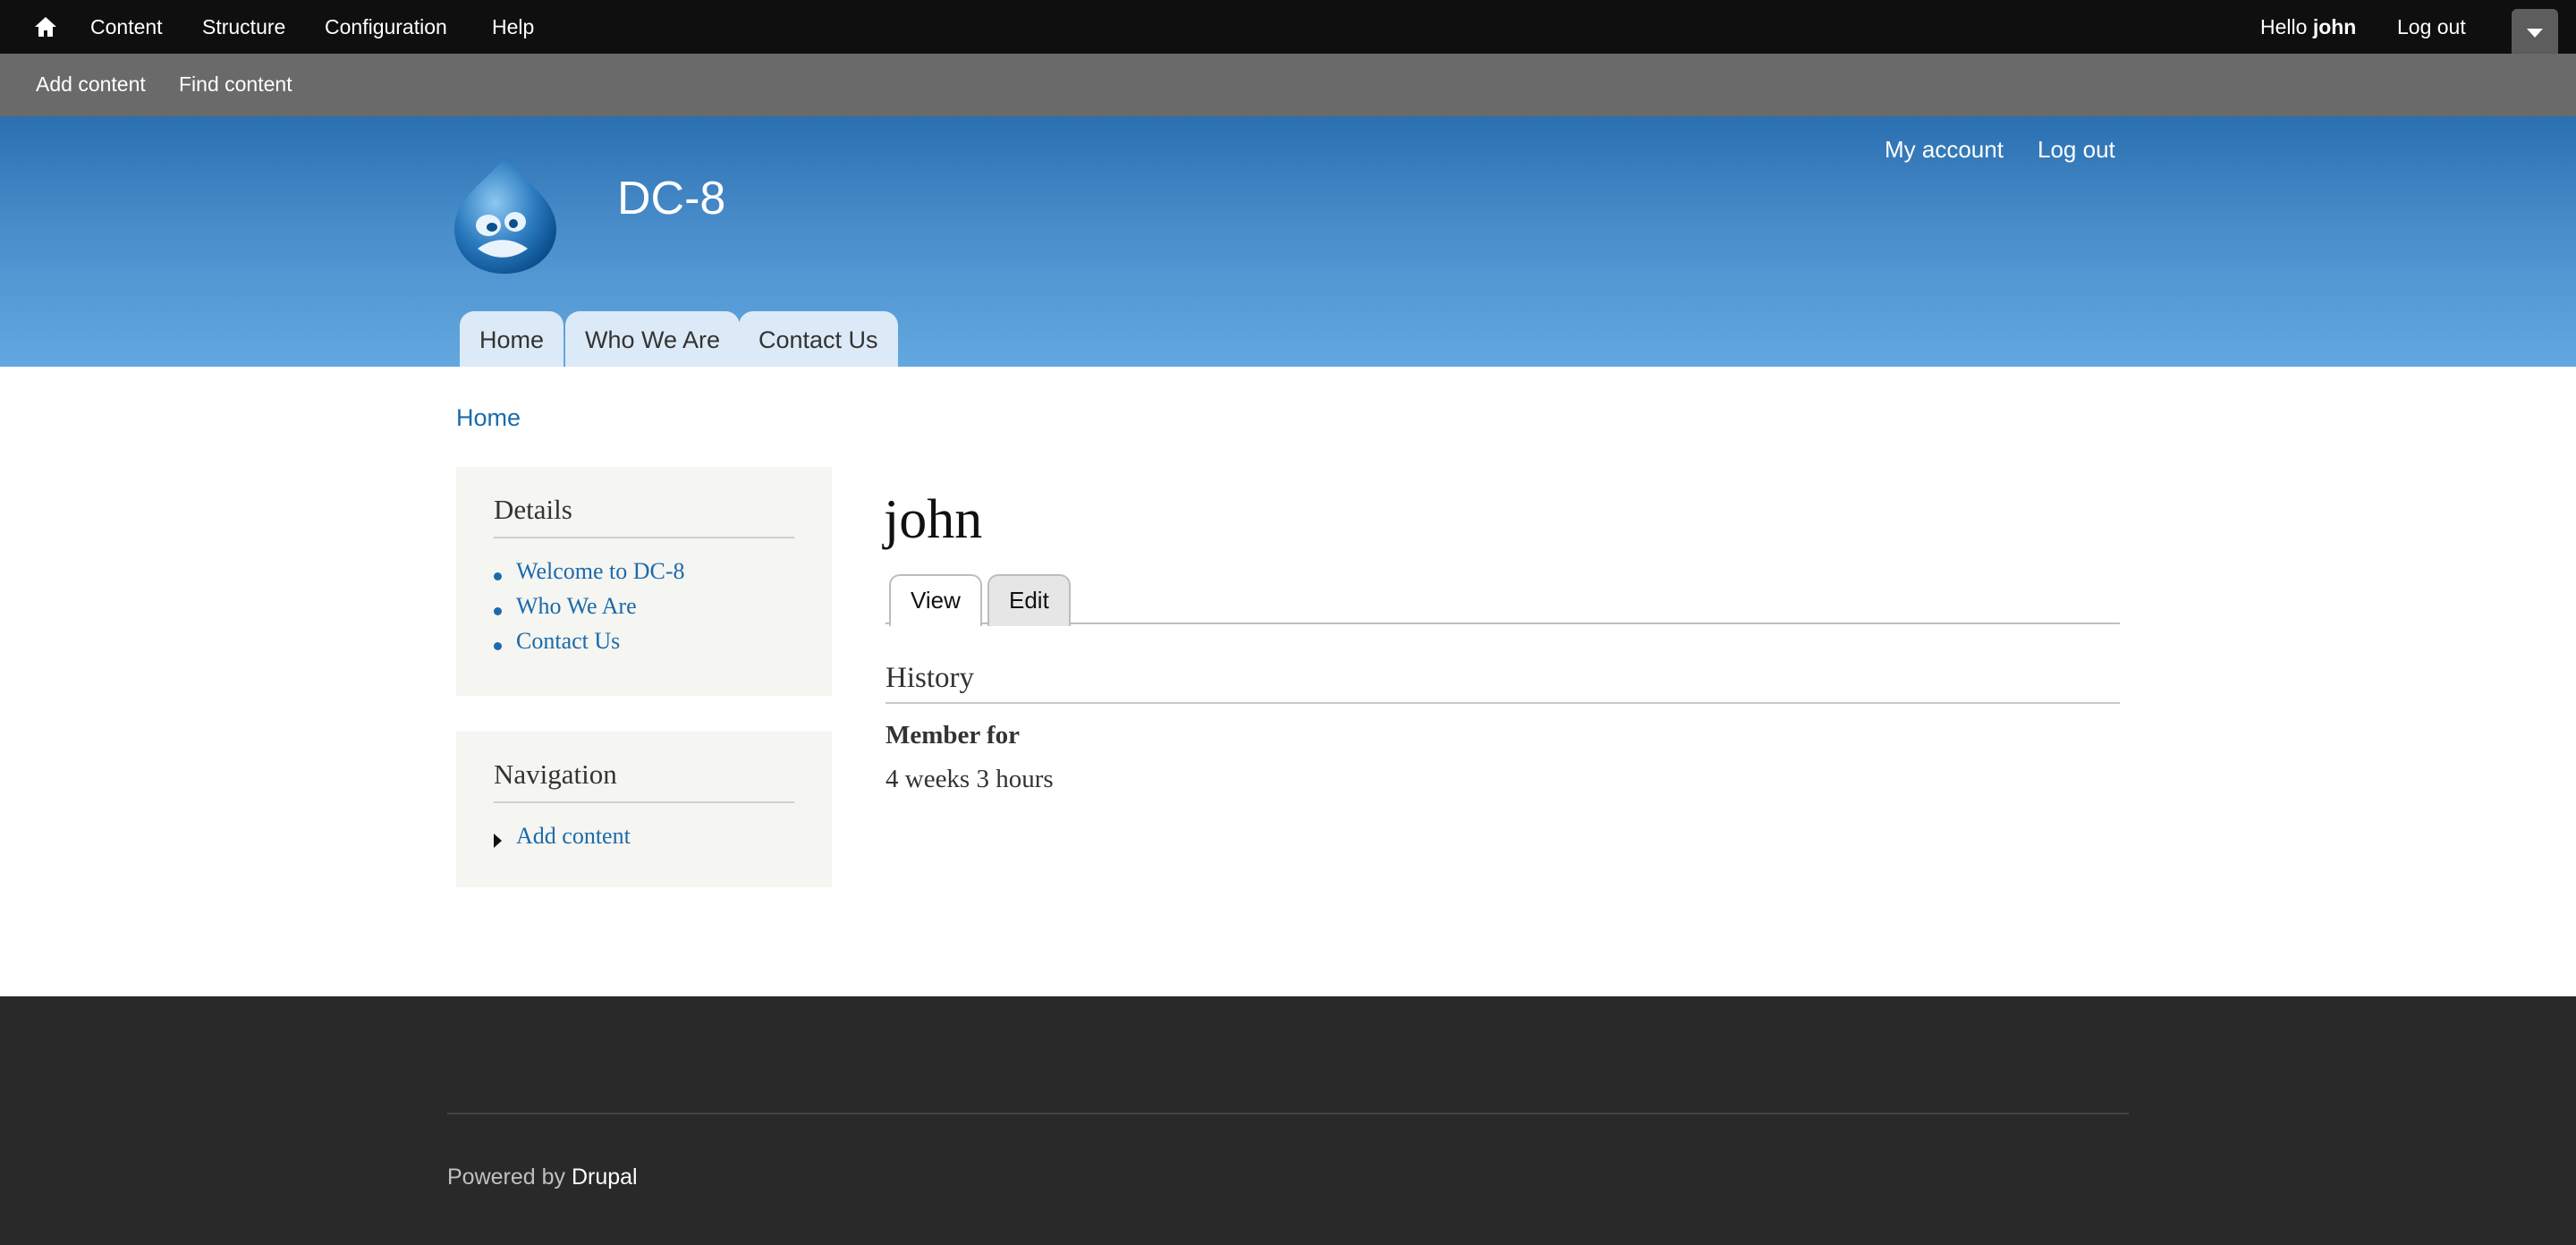 Image resolution: width=2576 pixels, height=1245 pixels. I want to click on block-title-navigation: Navigation, so click(555, 774).